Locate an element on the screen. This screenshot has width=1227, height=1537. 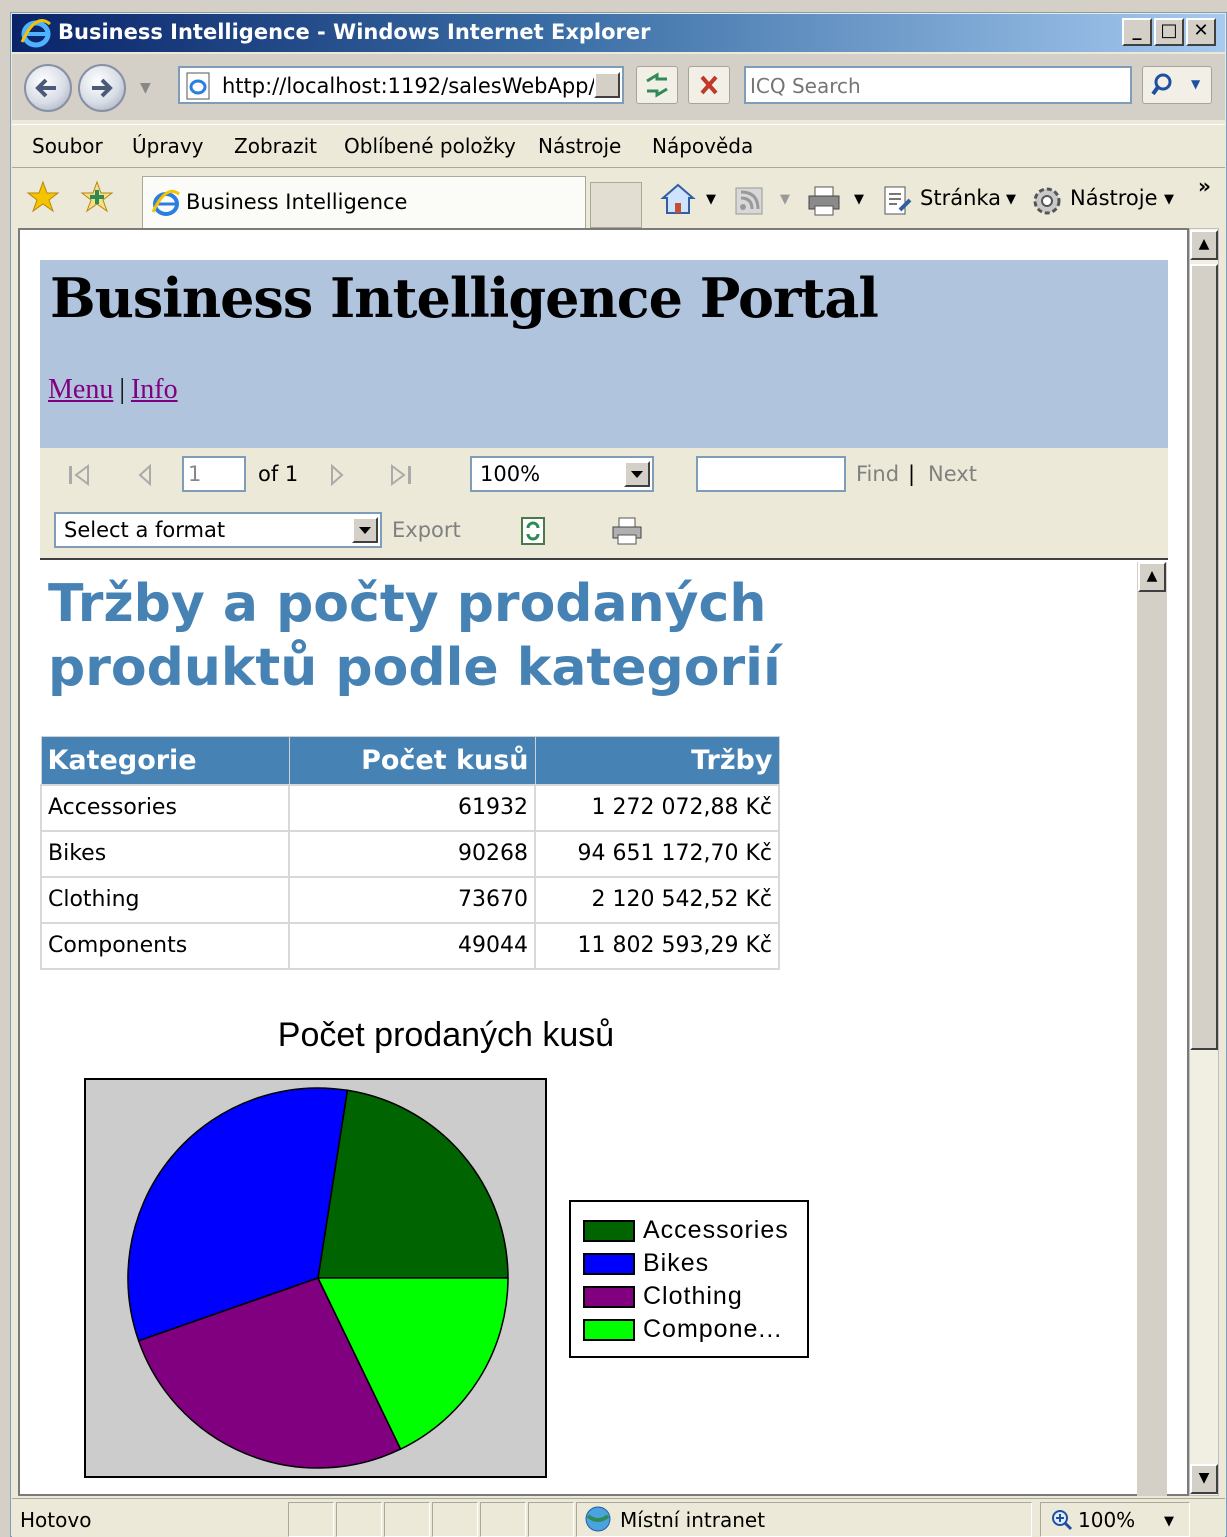
info-link: Info is located at coordinates (154, 389).